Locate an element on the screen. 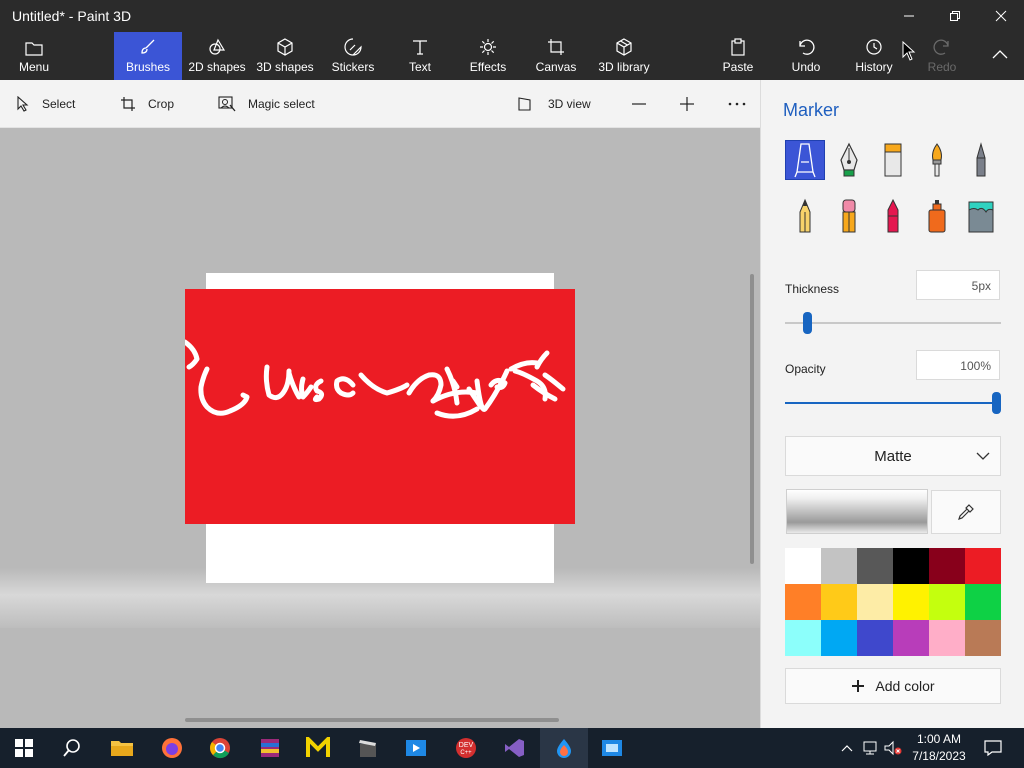 This screenshot has width=1024, height=768. notifications-button is located at coordinates (993, 748).